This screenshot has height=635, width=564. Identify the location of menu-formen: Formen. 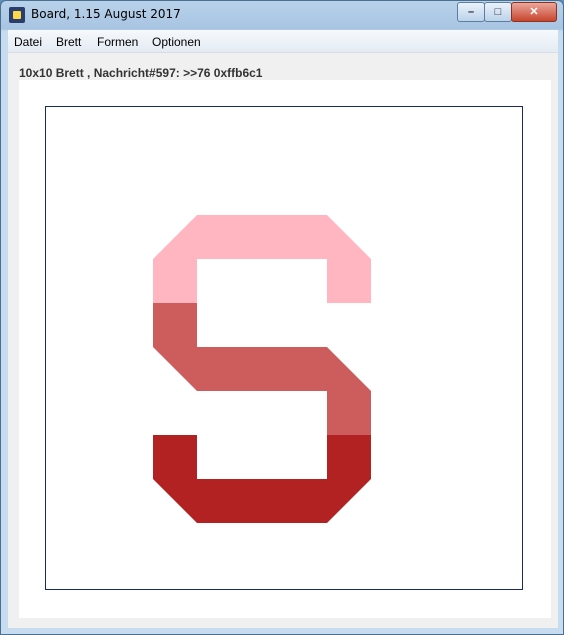
(117, 42).